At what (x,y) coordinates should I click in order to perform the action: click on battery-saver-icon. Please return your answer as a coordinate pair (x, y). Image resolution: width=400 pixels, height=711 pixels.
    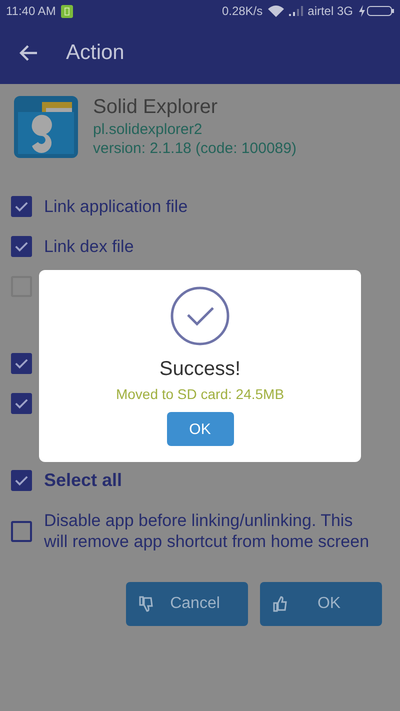
    Looking at the image, I should click on (66, 11).